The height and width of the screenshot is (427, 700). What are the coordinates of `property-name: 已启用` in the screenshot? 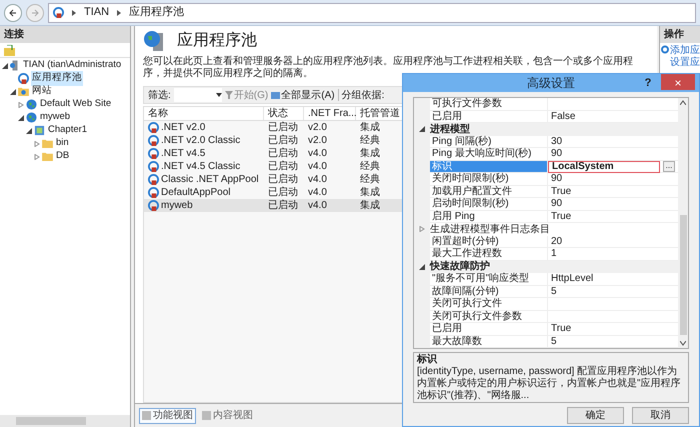 It's located at (489, 329).